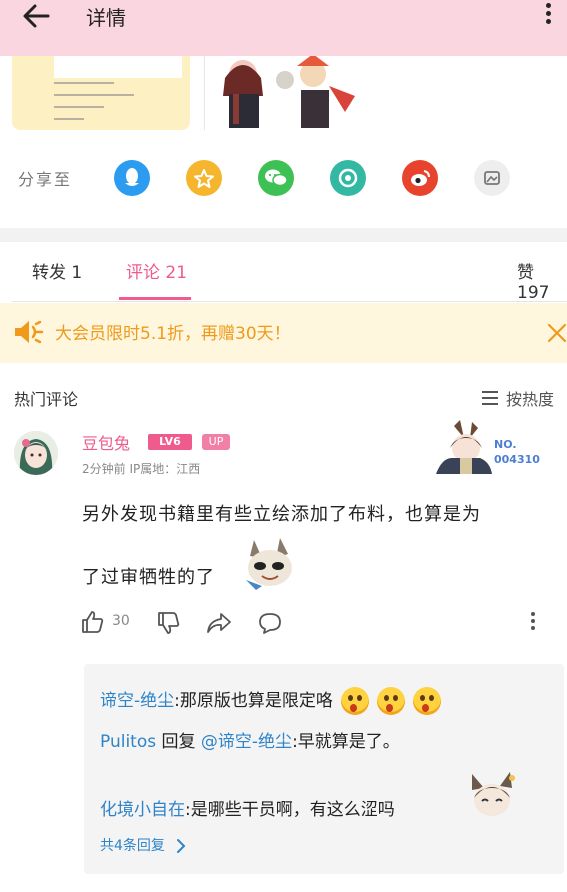  What do you see at coordinates (348, 742) in the screenshot?
I see `reply-text: 早就算是了。` at bounding box center [348, 742].